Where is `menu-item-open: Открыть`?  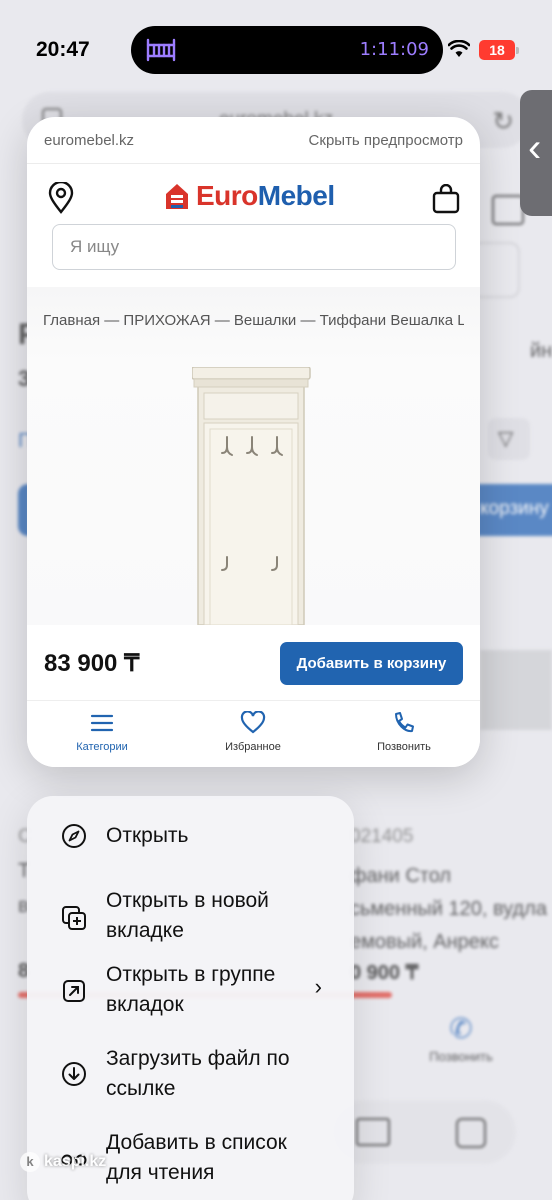
menu-item-open: Открыть is located at coordinates (190, 836).